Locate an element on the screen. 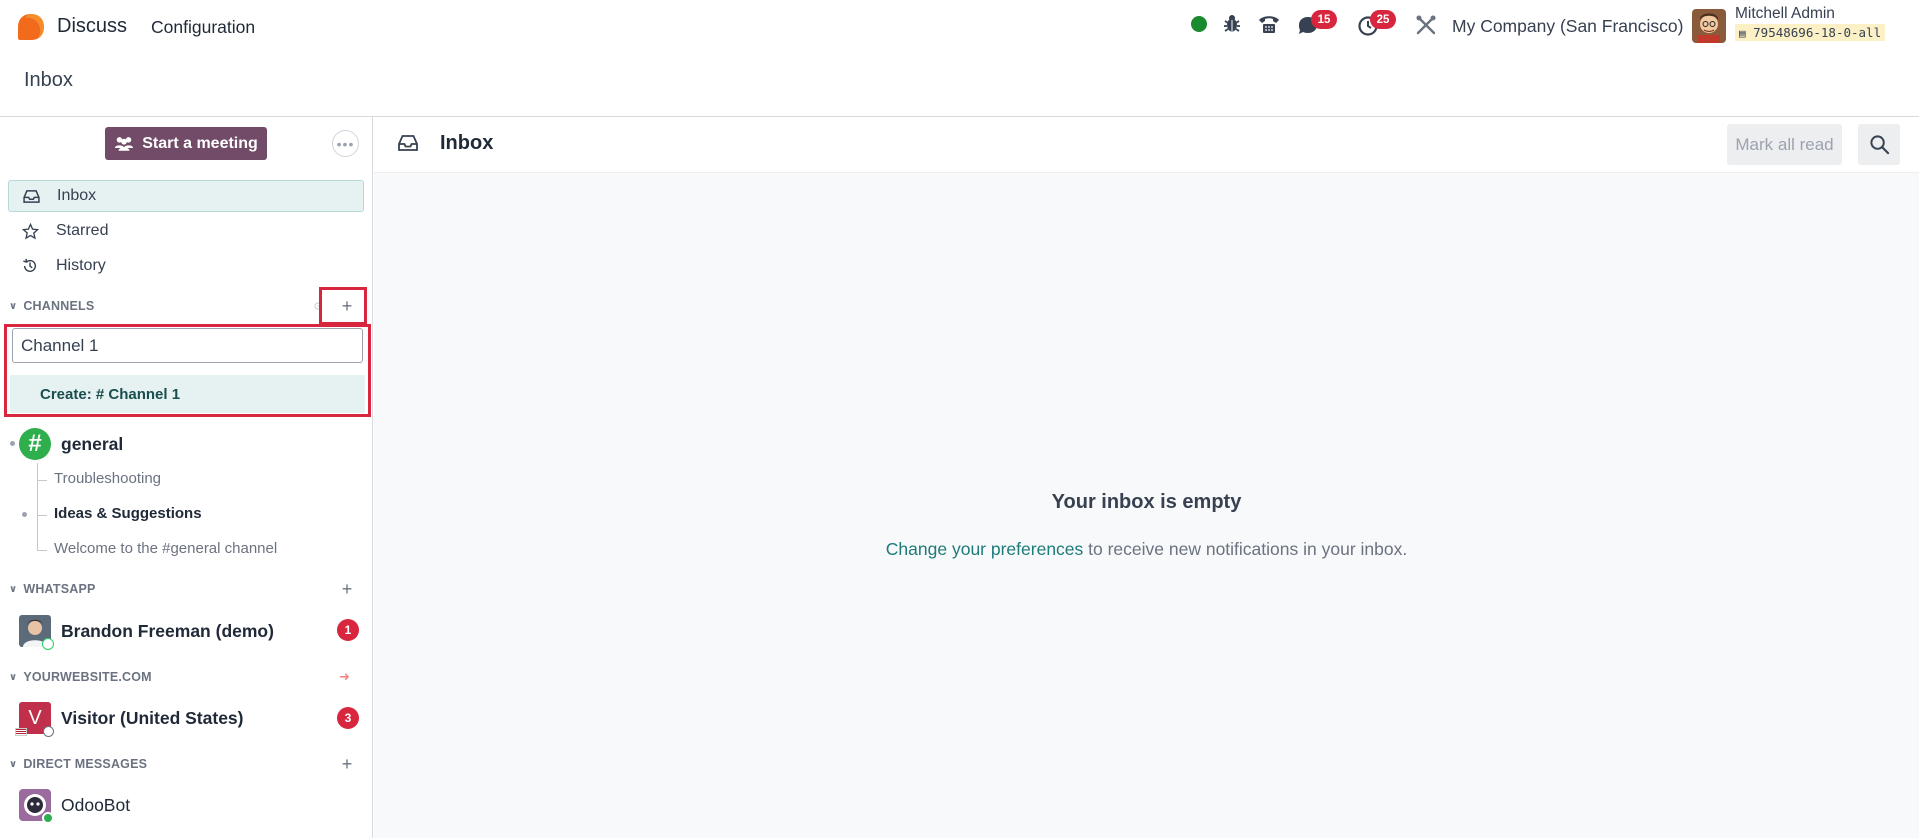 The image size is (1919, 838). channel-name: general is located at coordinates (92, 443).